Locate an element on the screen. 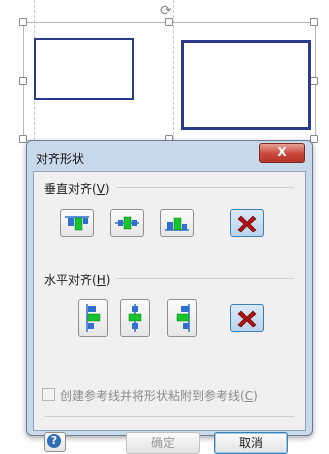  horizontal-align-group-label: 水平对齐(H) is located at coordinates (77, 280).